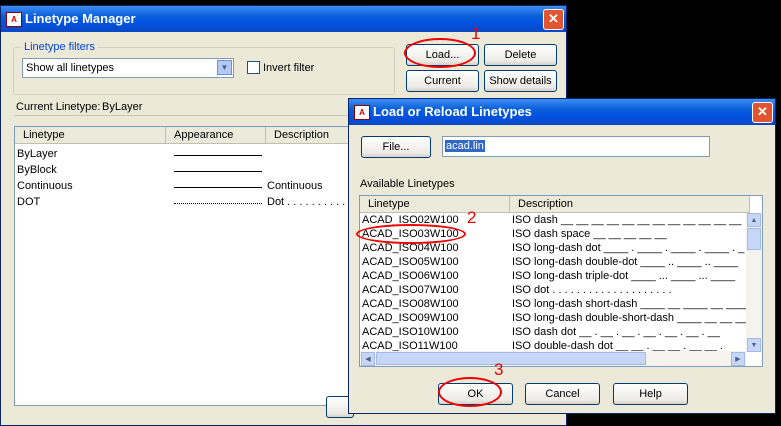 The width and height of the screenshot is (781, 426). I want to click on annotation-step-2: 2, so click(472, 217).